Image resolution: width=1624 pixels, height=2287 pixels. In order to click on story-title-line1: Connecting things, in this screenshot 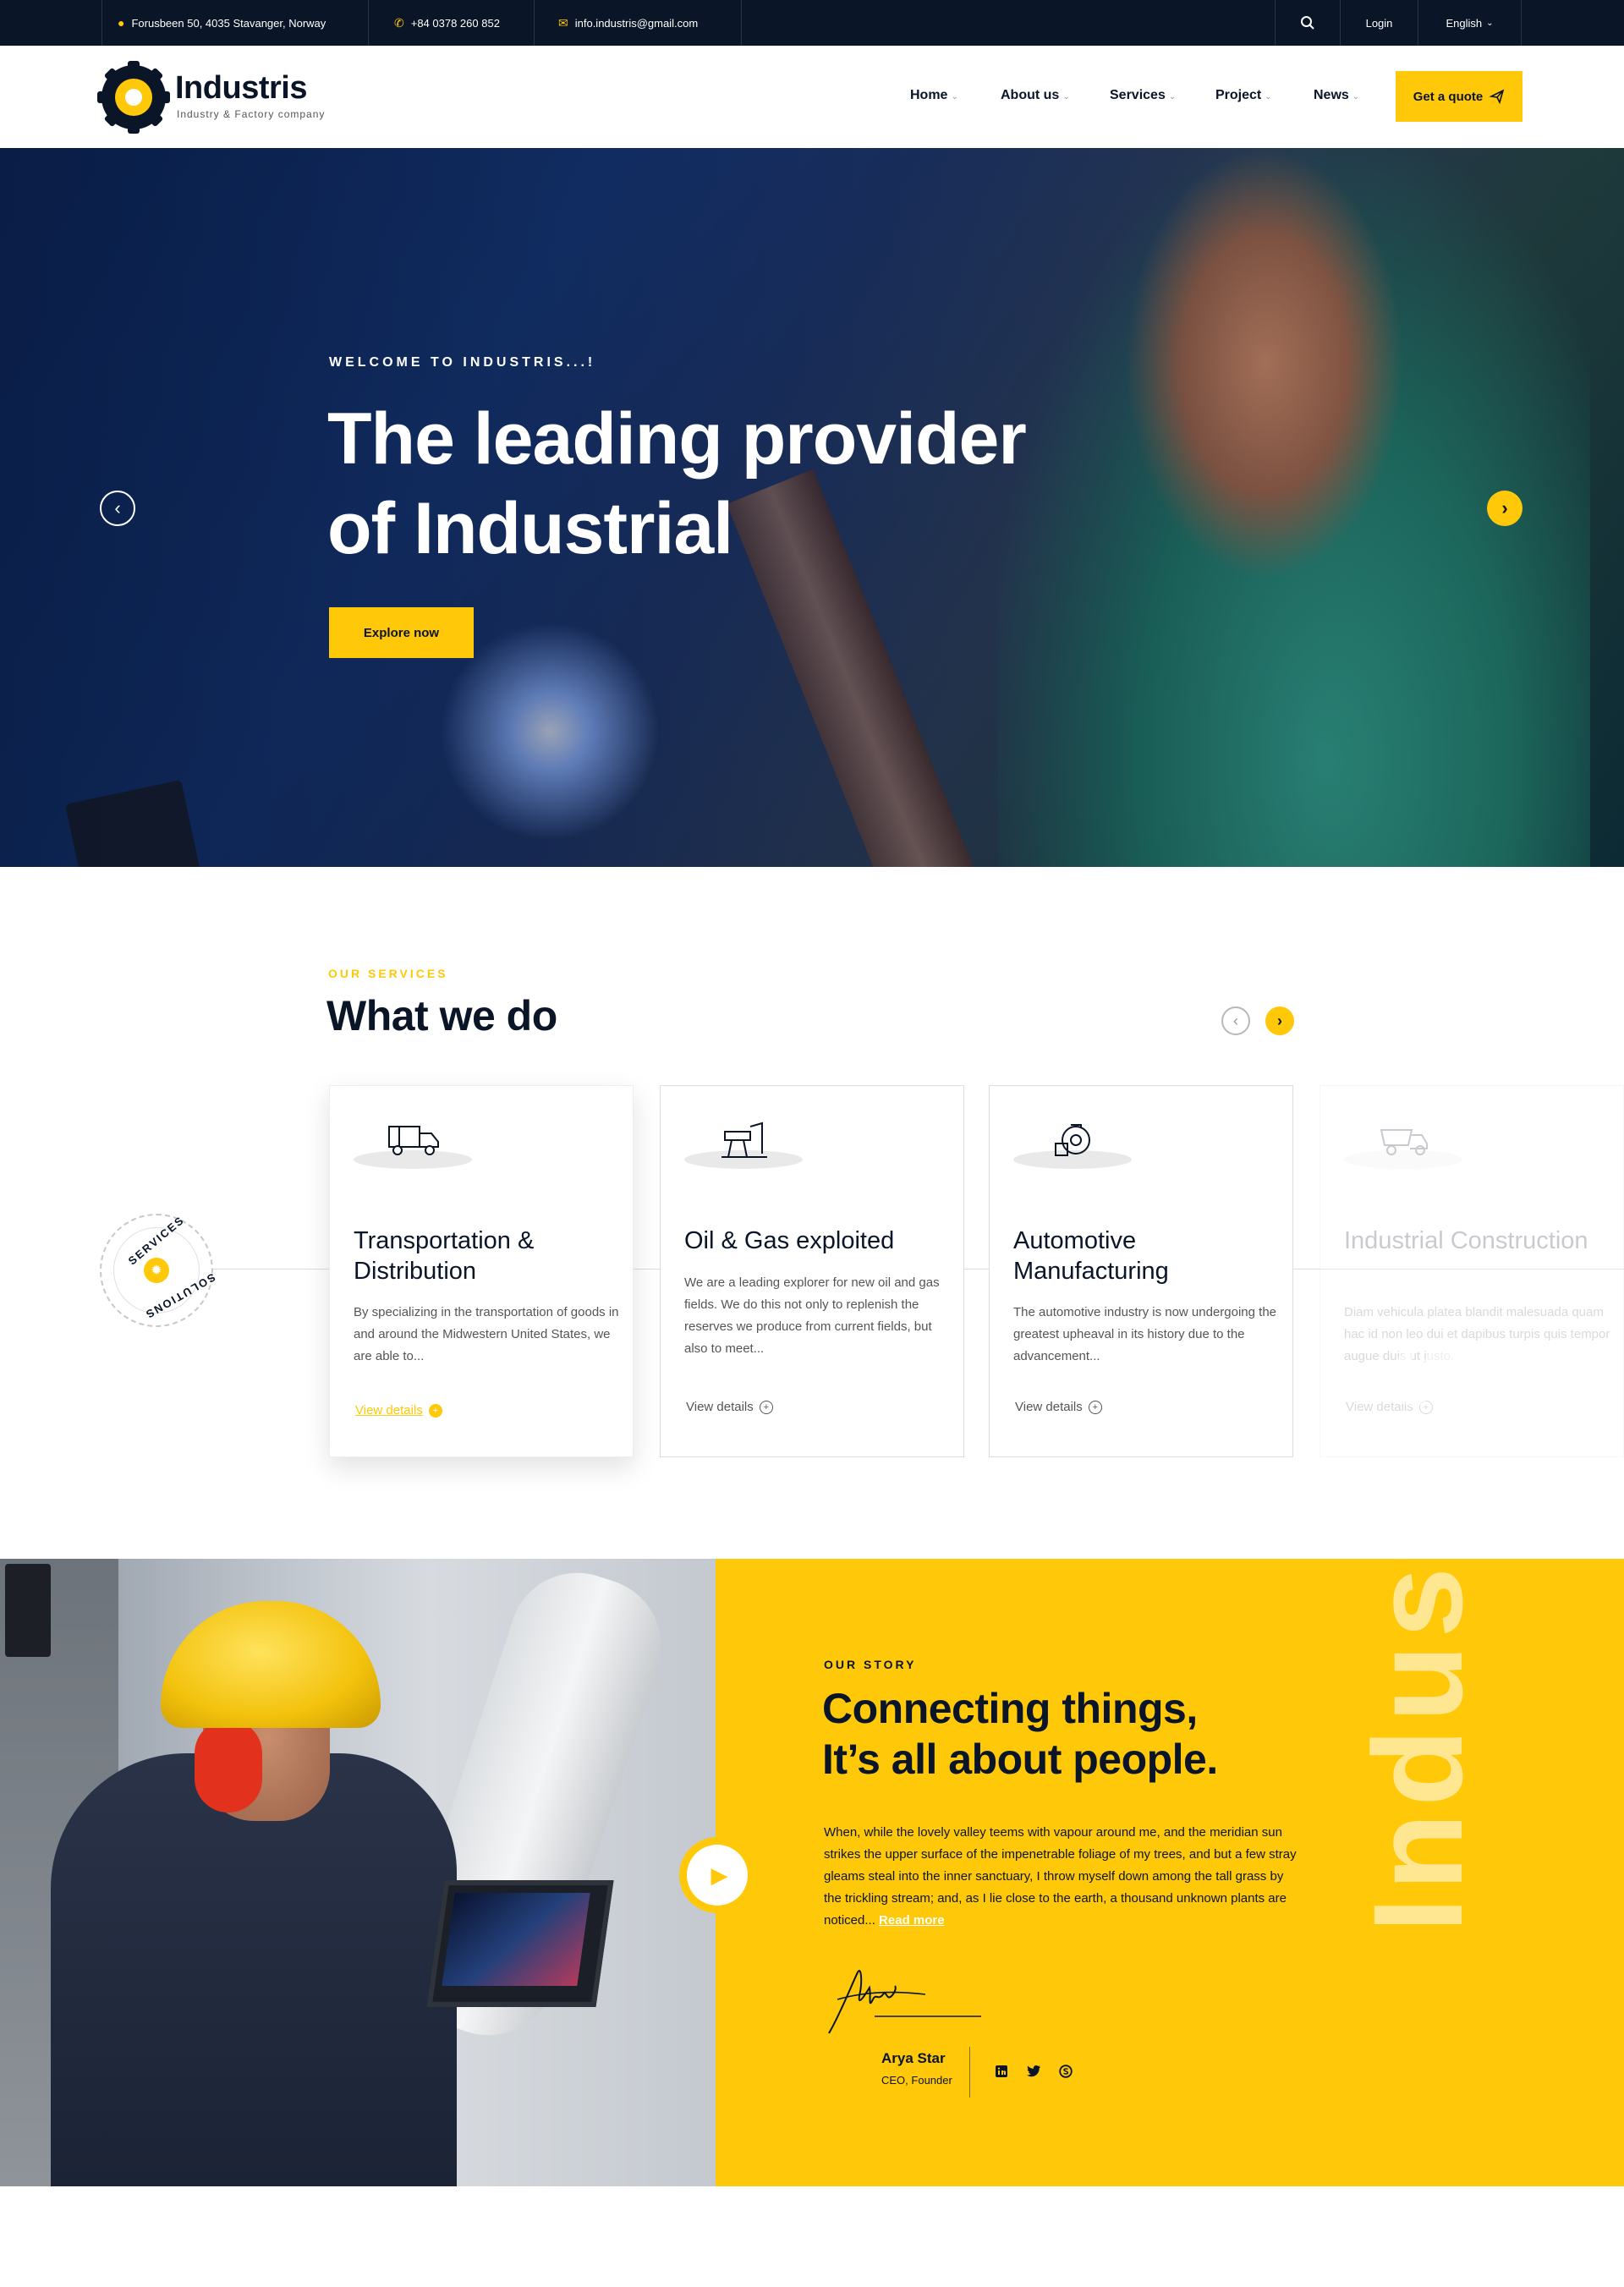, I will do `click(1010, 1708)`.